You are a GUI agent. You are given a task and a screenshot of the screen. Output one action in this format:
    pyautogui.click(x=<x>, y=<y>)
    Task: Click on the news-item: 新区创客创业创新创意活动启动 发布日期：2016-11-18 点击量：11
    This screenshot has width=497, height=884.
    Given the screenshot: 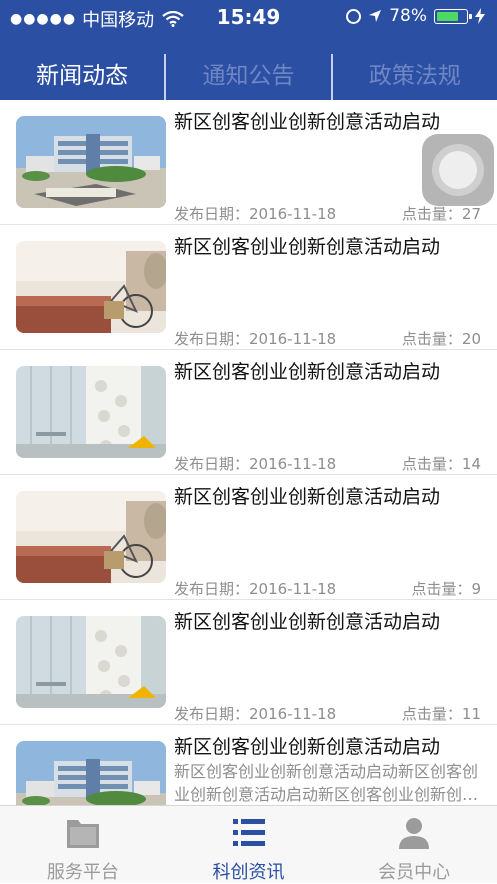 What is the action you would take?
    pyautogui.click(x=248, y=662)
    